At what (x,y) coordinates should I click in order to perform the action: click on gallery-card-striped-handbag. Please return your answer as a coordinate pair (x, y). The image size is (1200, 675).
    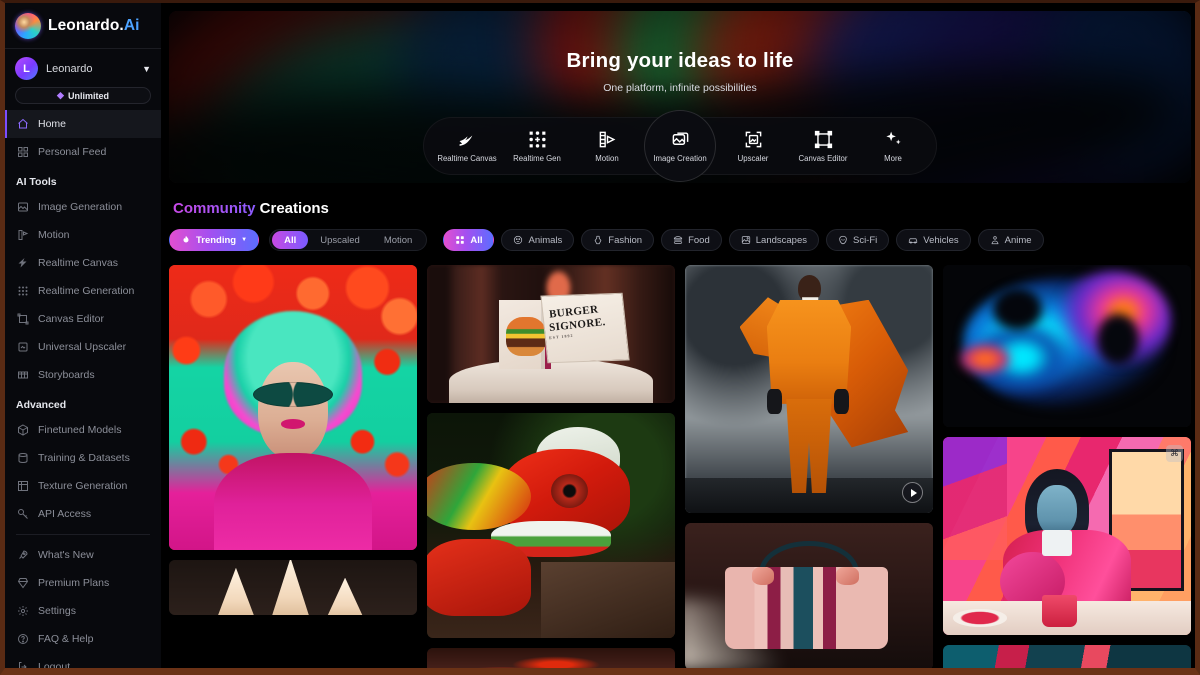
    Looking at the image, I should click on (809, 595).